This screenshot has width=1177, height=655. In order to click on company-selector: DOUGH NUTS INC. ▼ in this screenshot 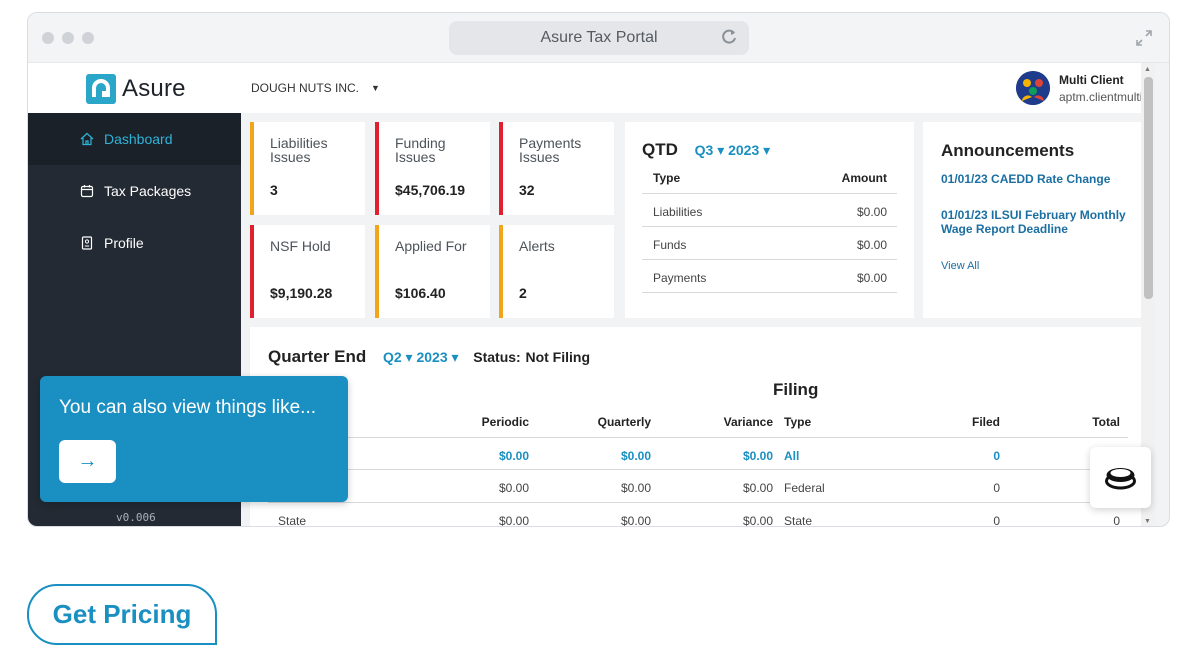, I will do `click(315, 88)`.